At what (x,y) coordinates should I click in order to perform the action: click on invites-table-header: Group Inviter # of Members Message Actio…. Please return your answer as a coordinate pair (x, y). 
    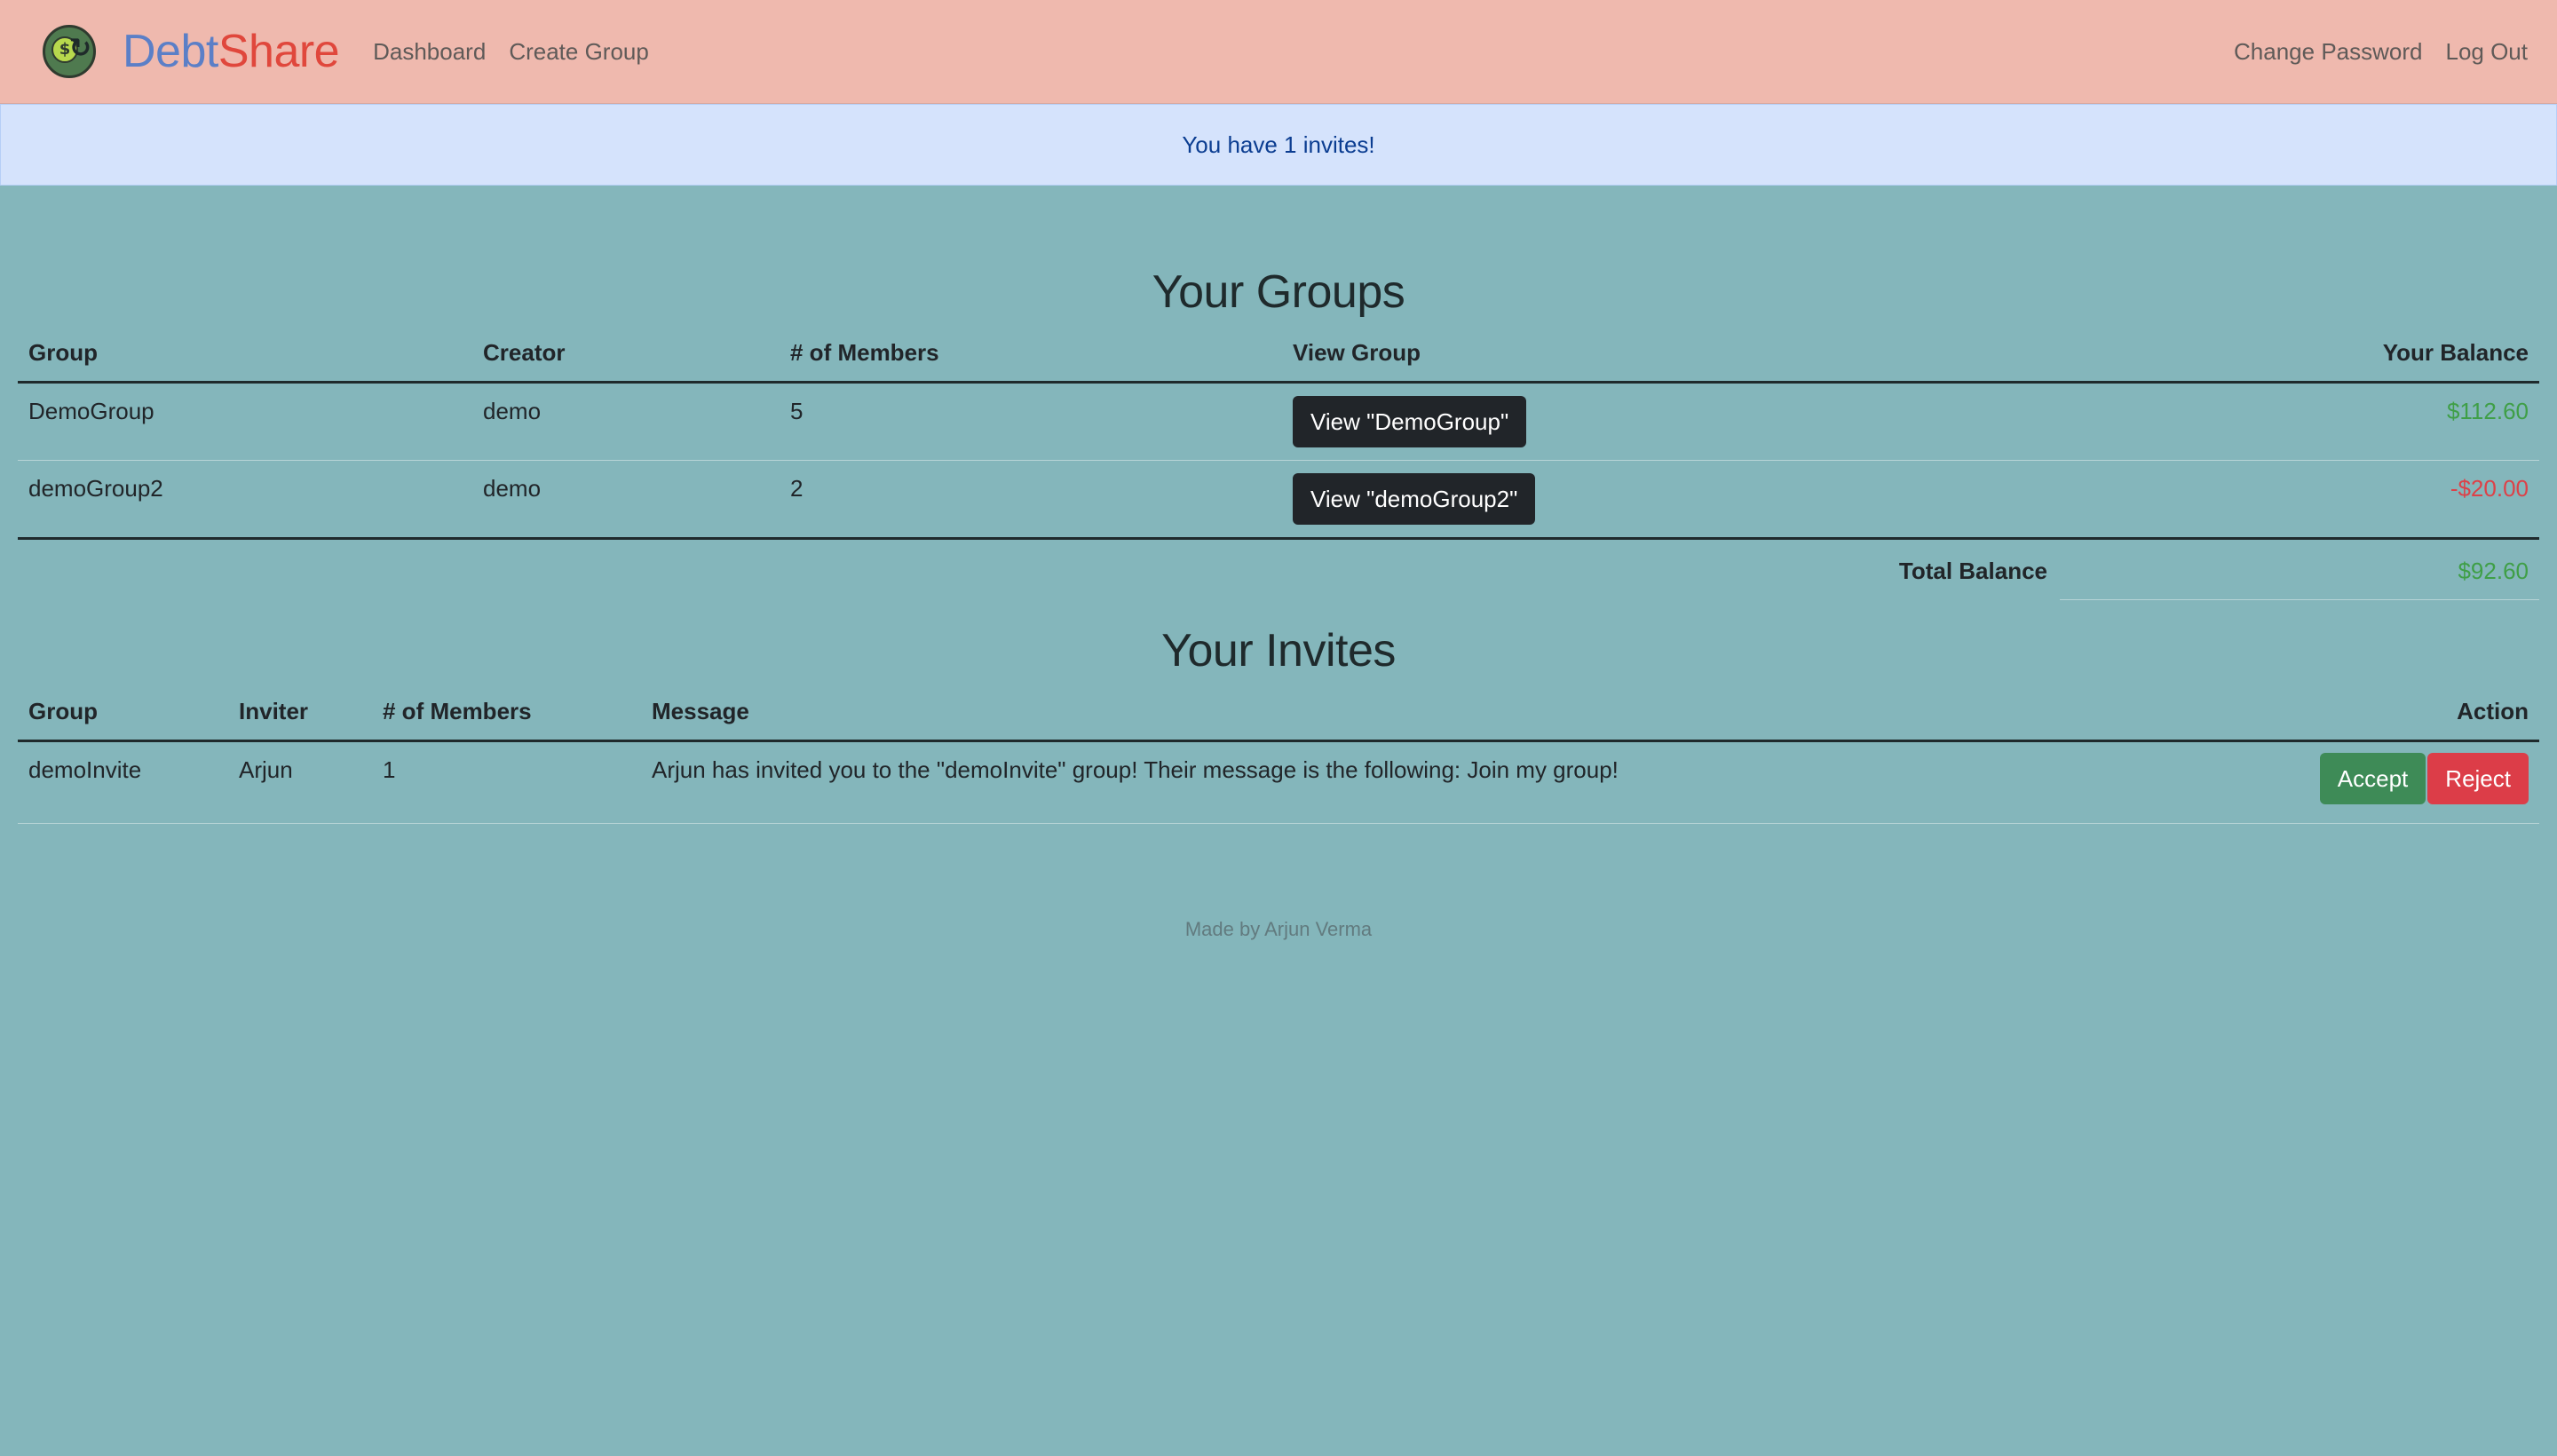
    Looking at the image, I should click on (1278, 712).